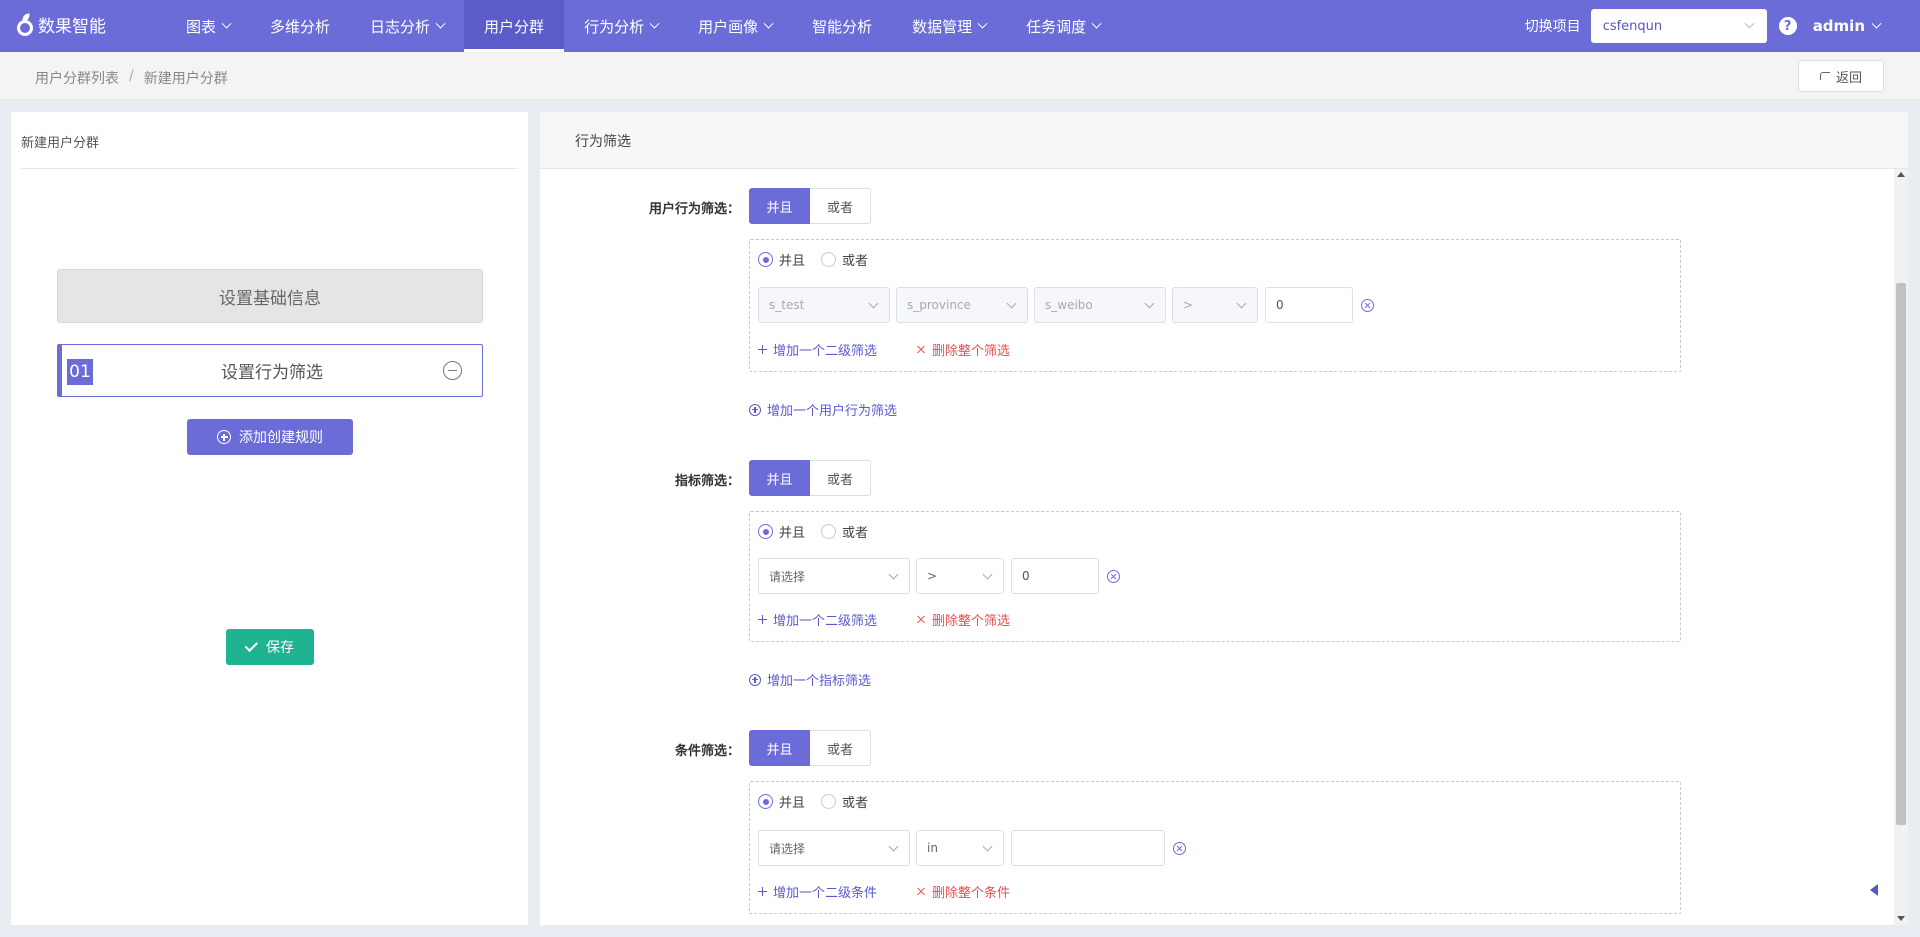 The image size is (1920, 937). Describe the element at coordinates (1224, 140) in the screenshot. I see `filter-panel-header: 行为筛选` at that location.